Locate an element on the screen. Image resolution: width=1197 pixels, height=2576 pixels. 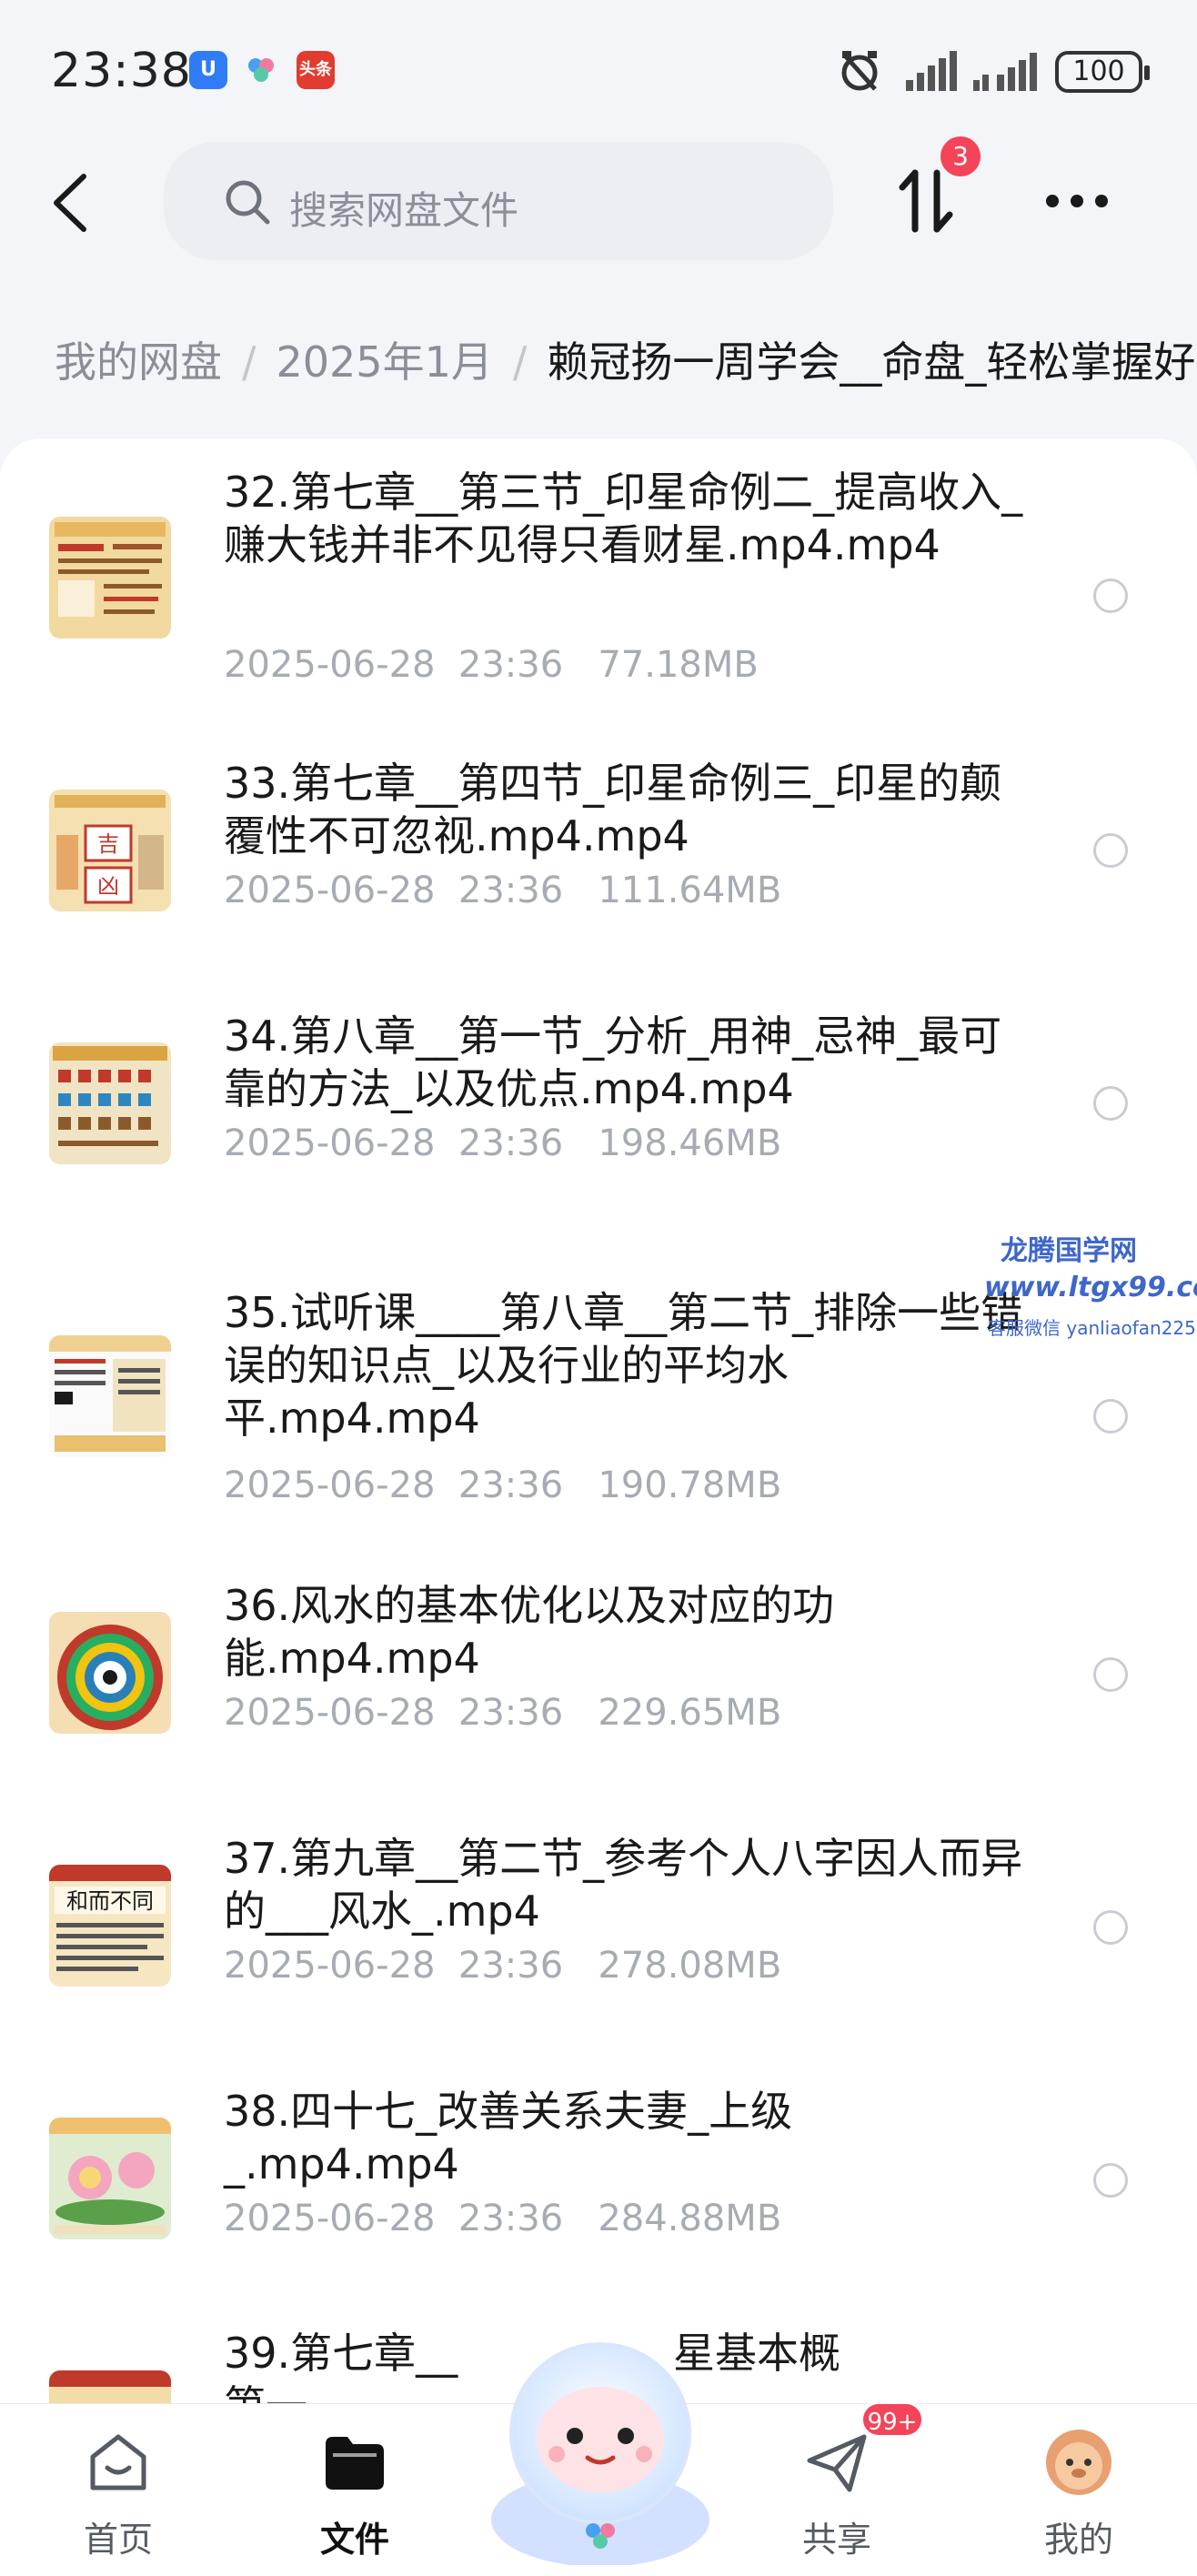
tab-share: 共享 is located at coordinates (837, 2493).